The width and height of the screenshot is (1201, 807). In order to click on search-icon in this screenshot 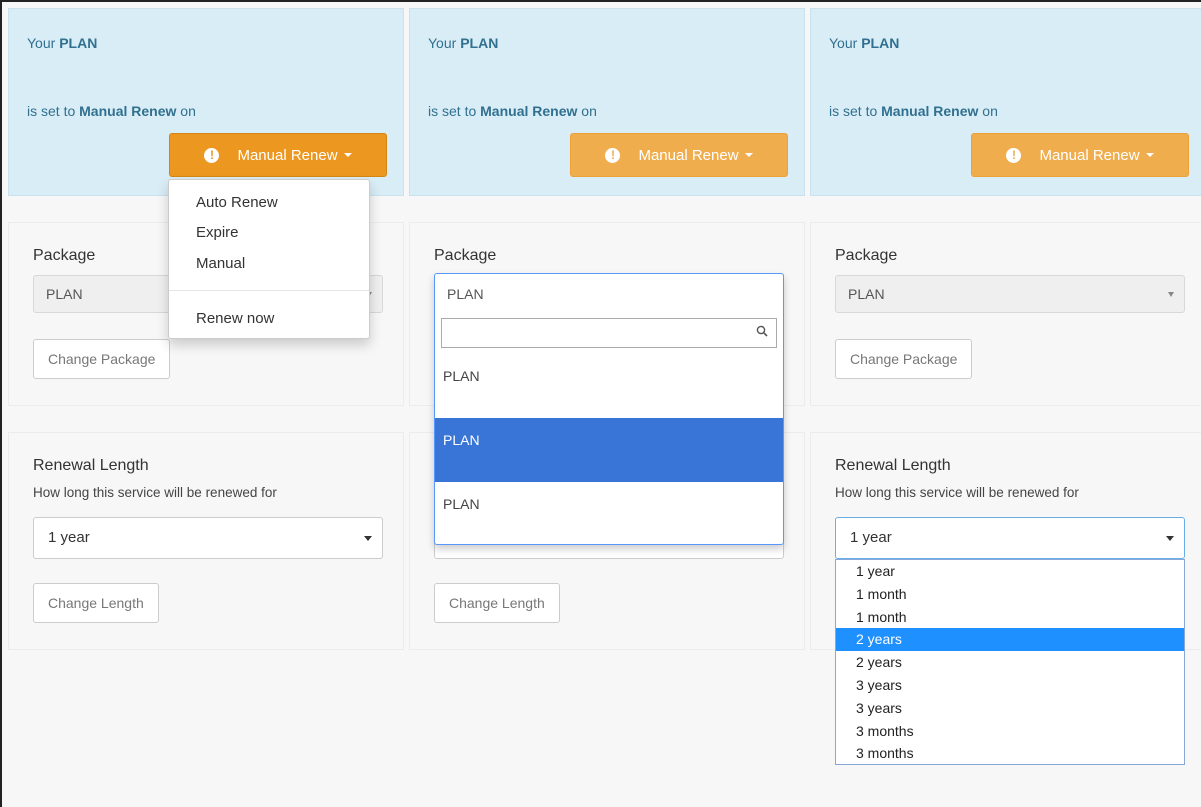, I will do `click(762, 331)`.